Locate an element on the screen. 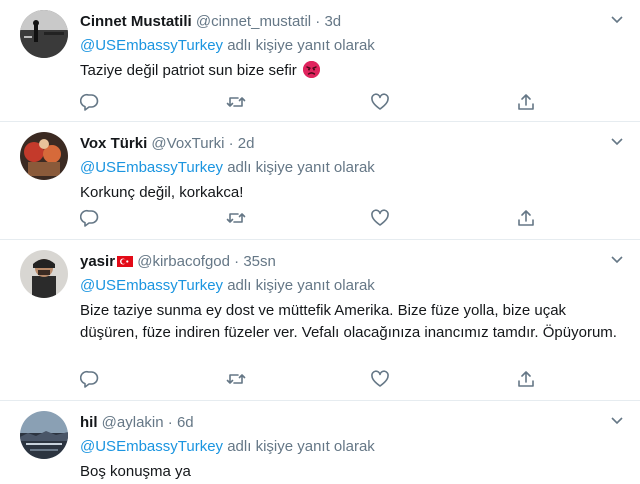 This screenshot has height=484, width=640. tweet-text: Boş konuşma ya is located at coordinates (135, 471).